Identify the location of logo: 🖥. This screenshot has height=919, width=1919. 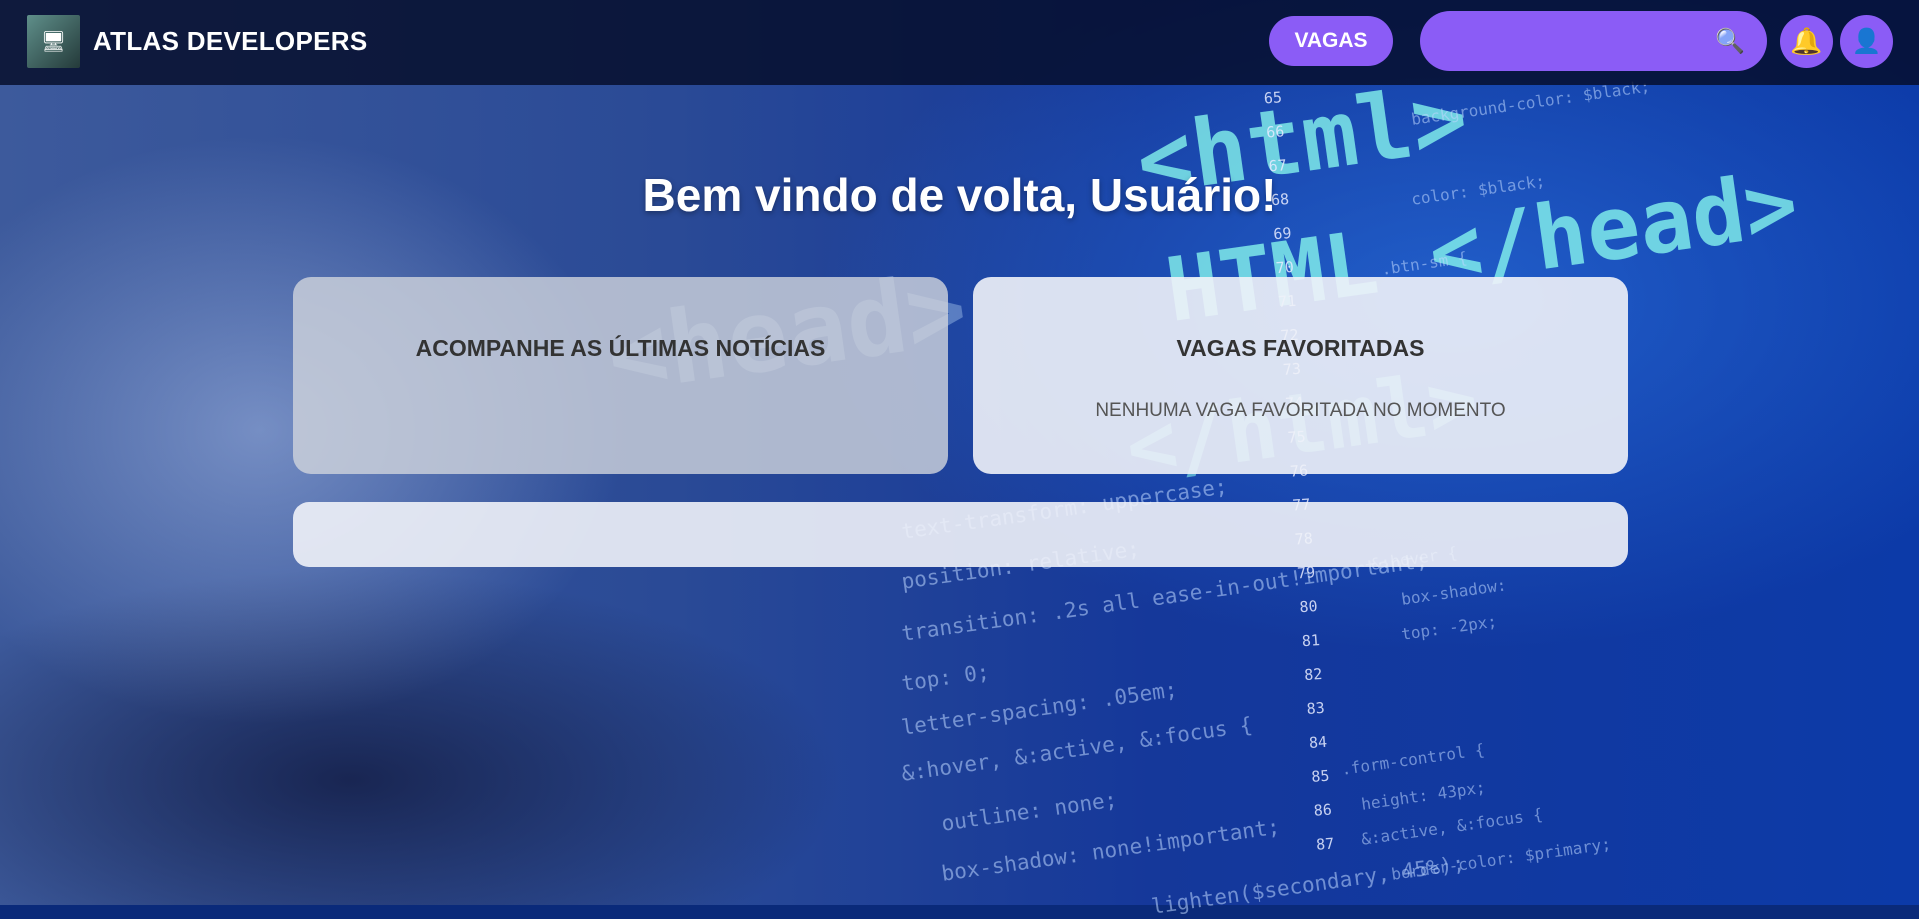
(53, 41).